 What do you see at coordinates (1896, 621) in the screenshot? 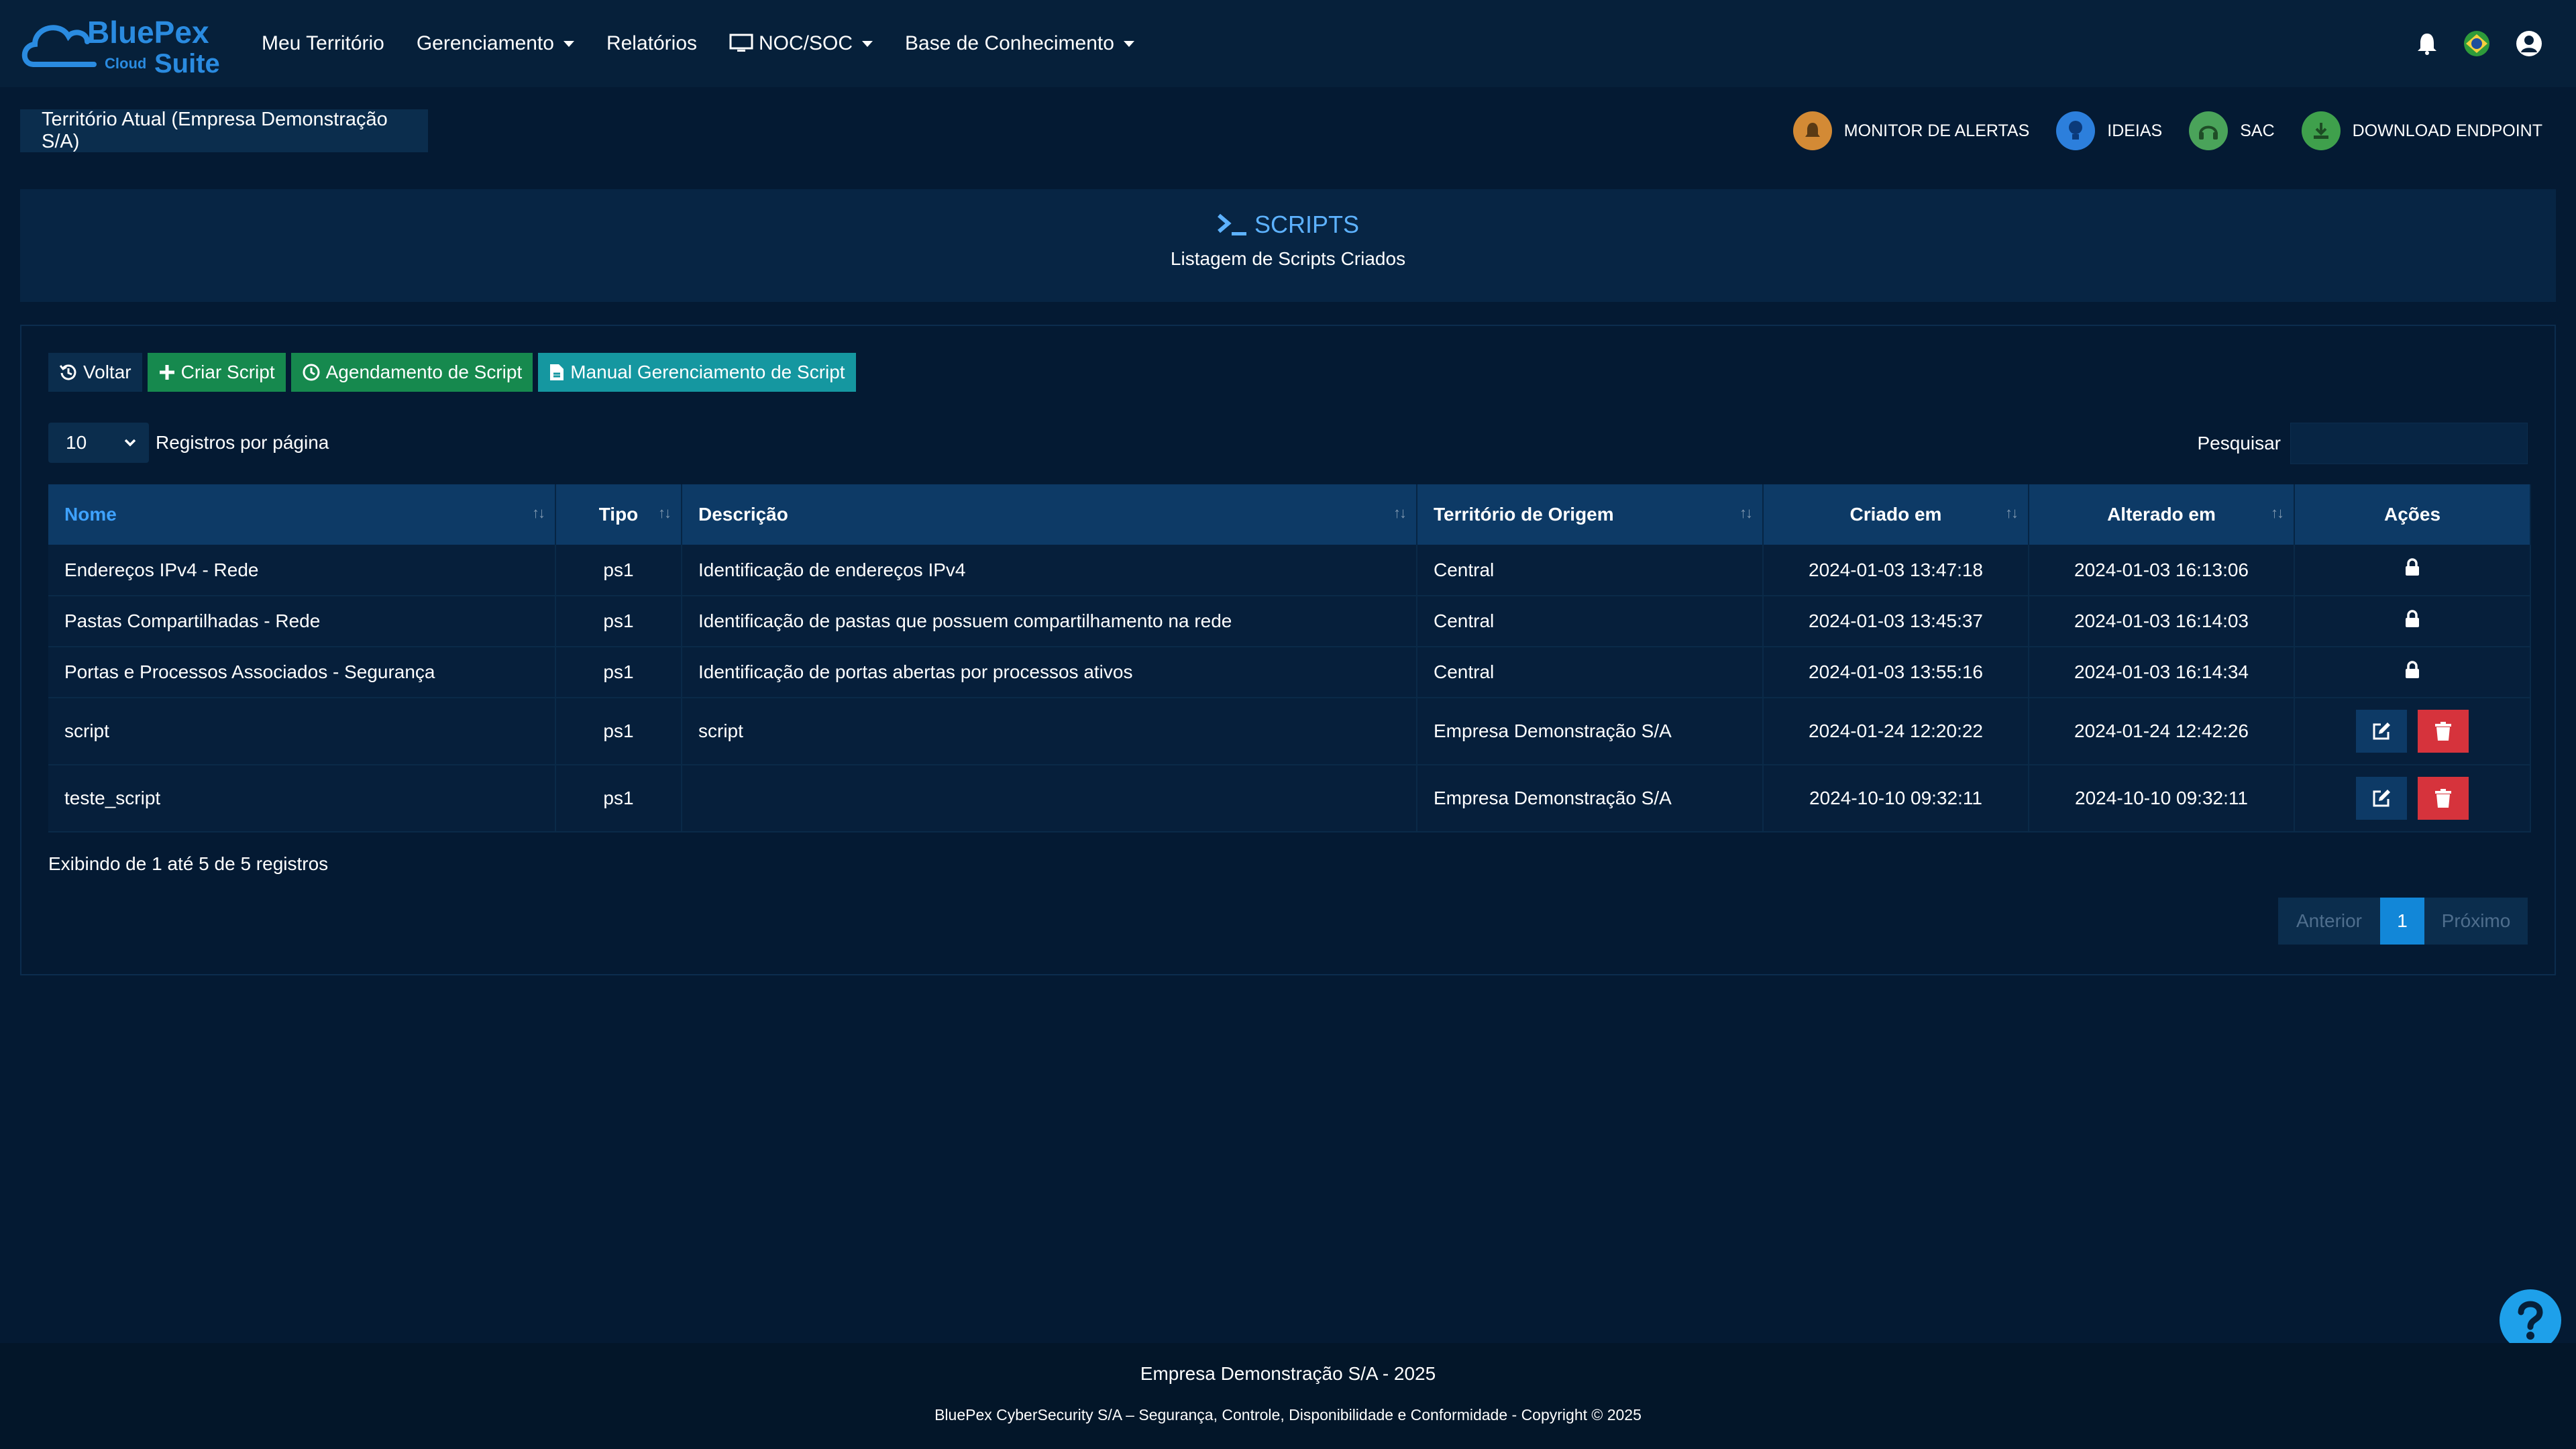
I see `cell-criado: 2024-01-03 13:45:37` at bounding box center [1896, 621].